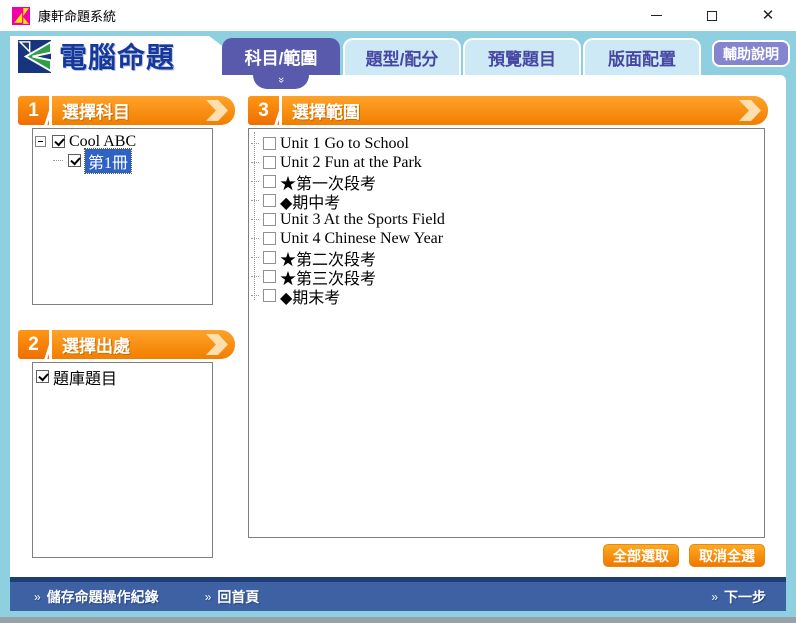 Image resolution: width=796 pixels, height=623 pixels. Describe the element at coordinates (522, 56) in the screenshot. I see `tab-preview-questions: 預覽題目` at that location.